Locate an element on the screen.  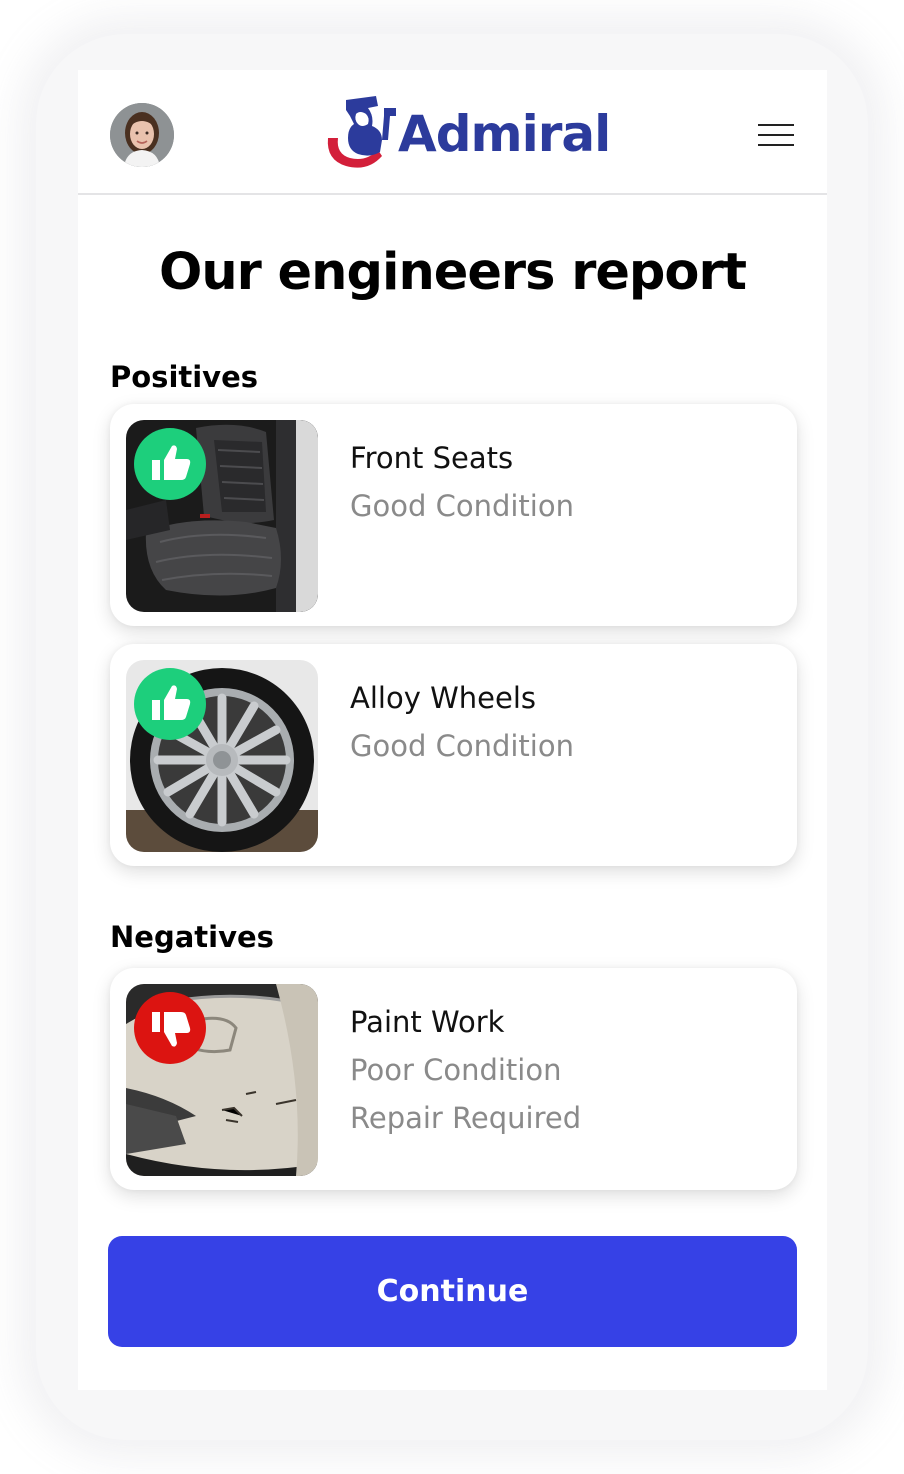
card-repair-note: Repair Required is located at coordinates (466, 1118).